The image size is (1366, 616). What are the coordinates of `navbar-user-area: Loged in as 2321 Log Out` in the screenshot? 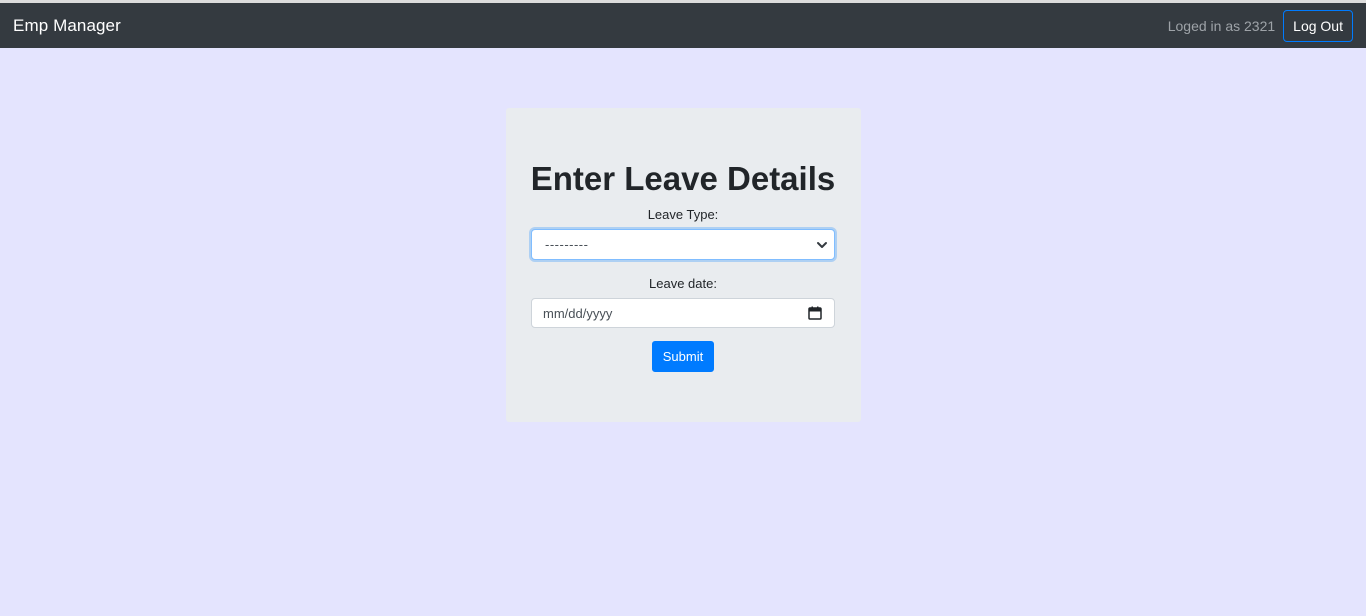 It's located at (1260, 25).